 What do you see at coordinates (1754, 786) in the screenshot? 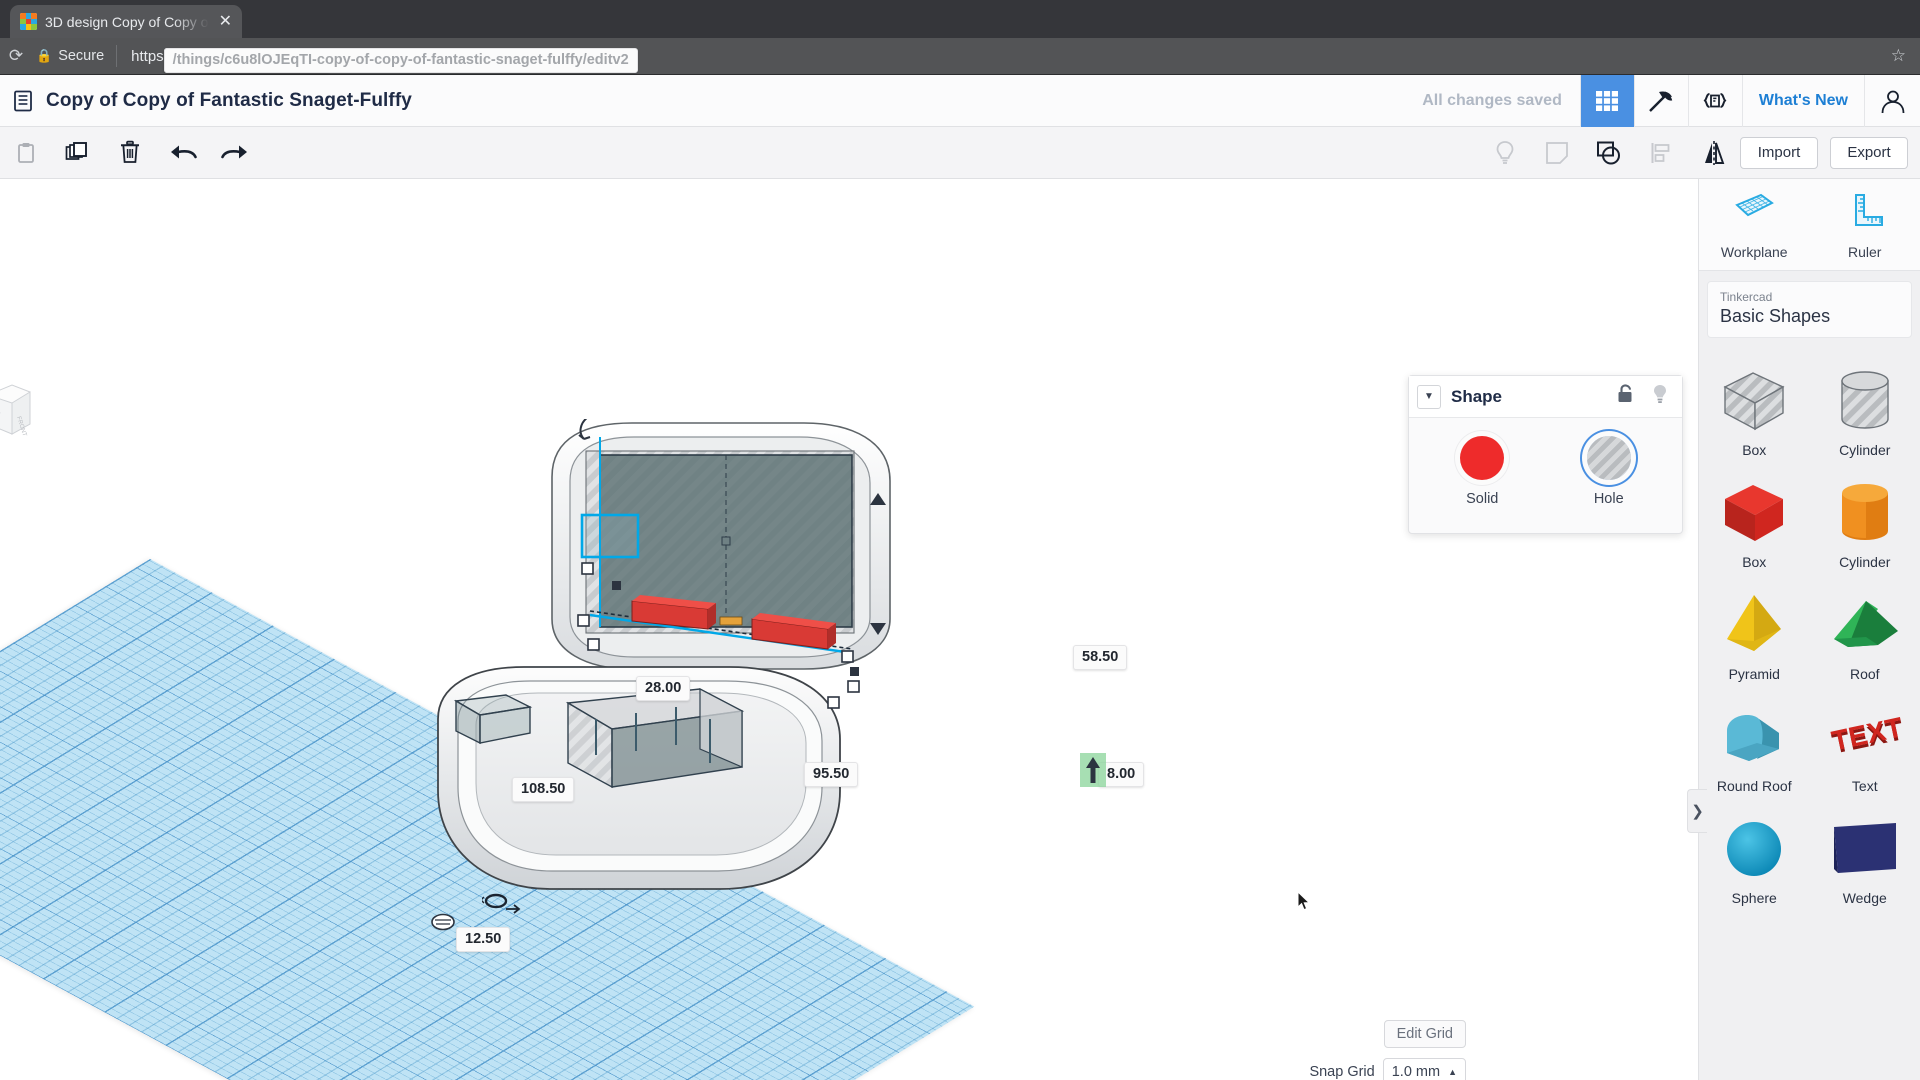
I see `shape-item-round-roof-label: Round Roof` at bounding box center [1754, 786].